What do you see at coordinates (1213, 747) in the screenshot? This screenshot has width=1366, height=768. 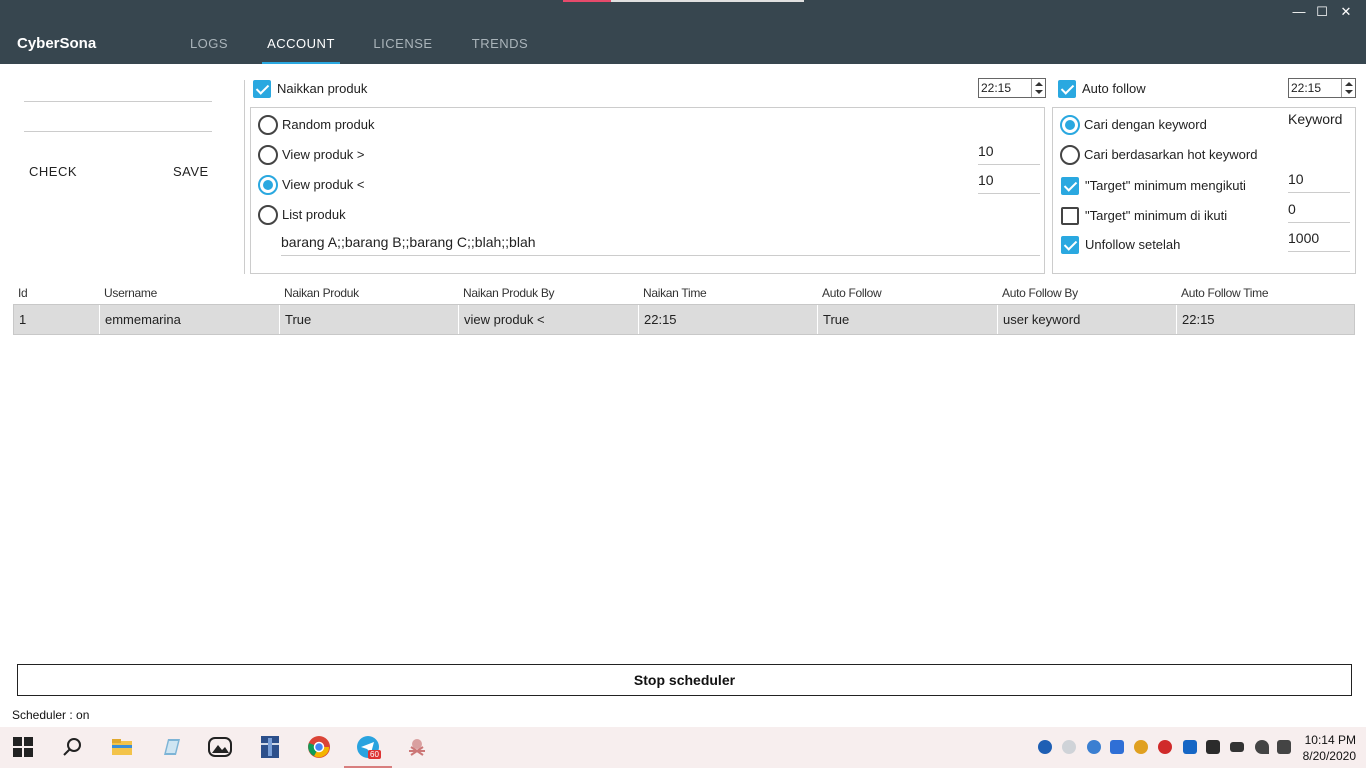 I see `shield-icon` at bounding box center [1213, 747].